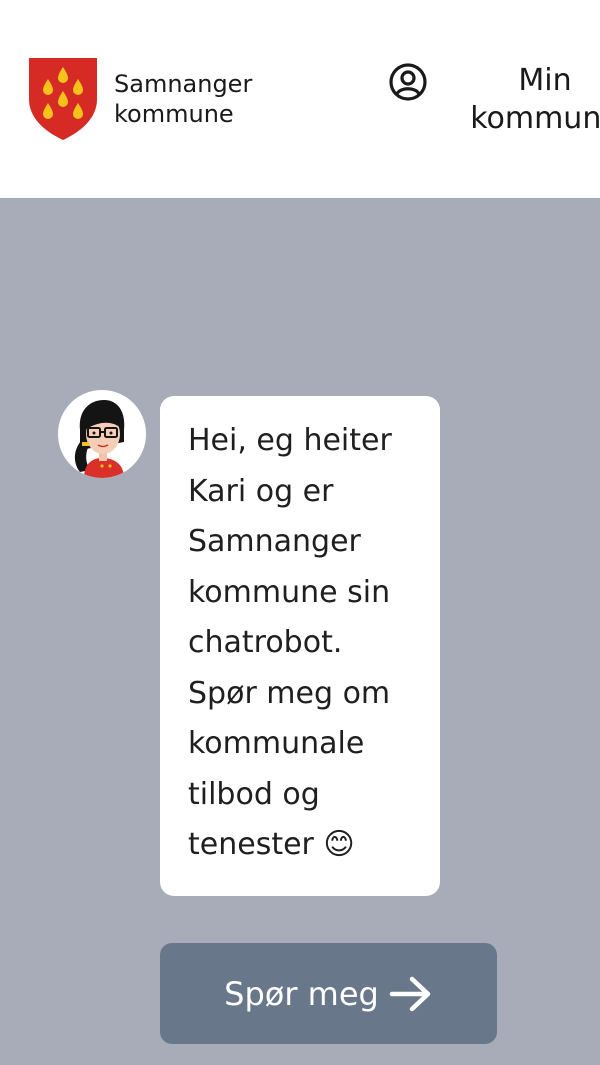  Describe the element at coordinates (290, 440) in the screenshot. I see `message-line: Hei, eg heiter` at that location.